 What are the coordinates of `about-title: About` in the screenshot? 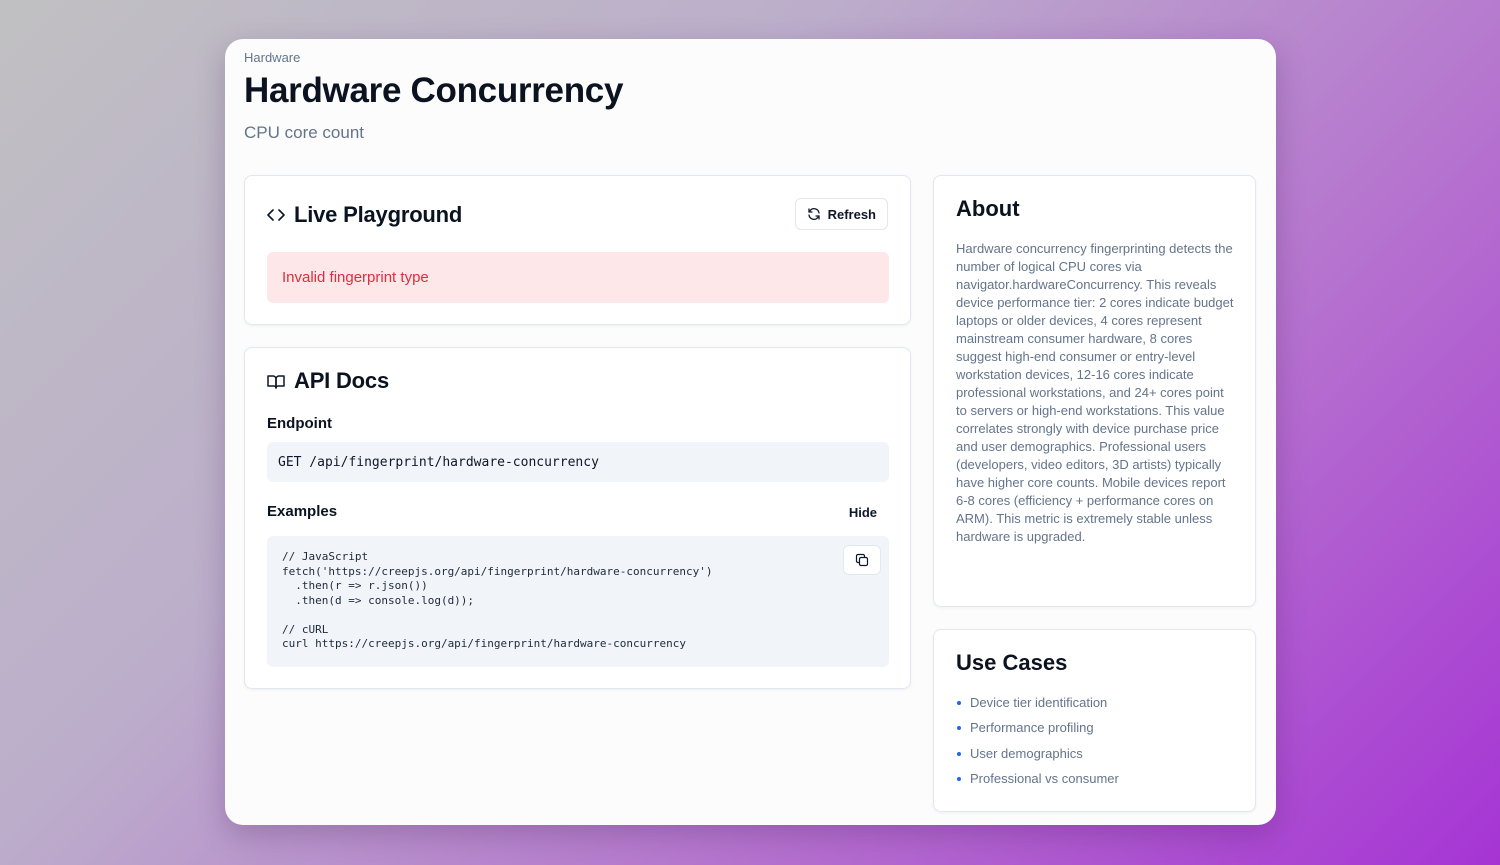 It's located at (988, 208).